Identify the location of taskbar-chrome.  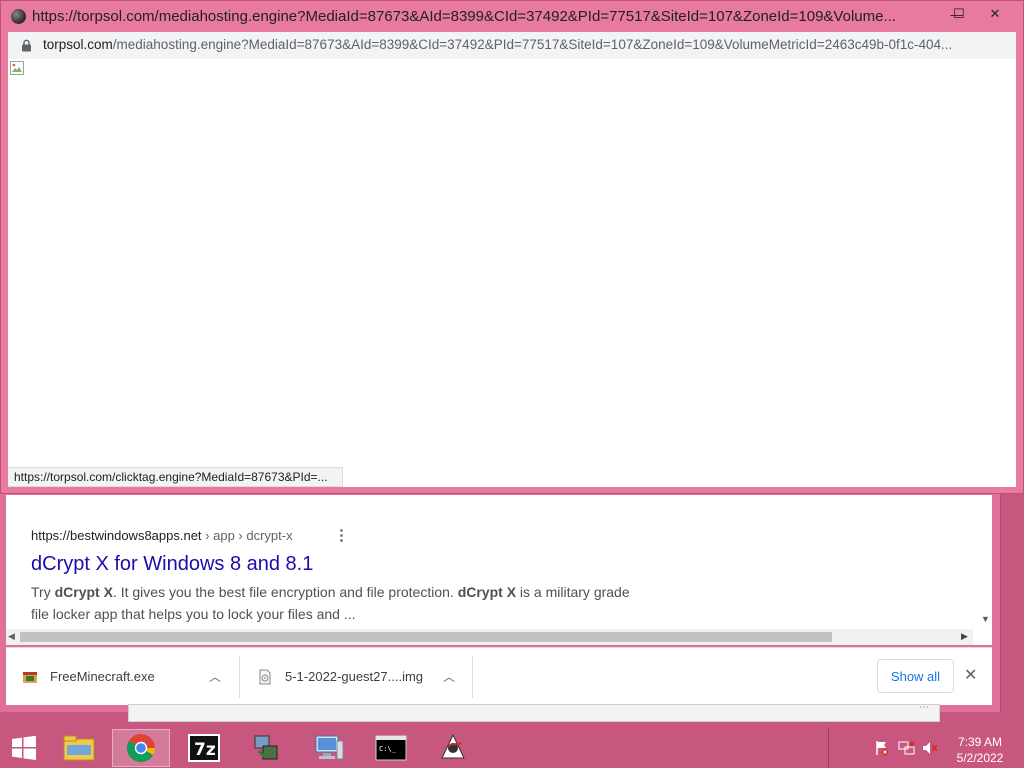
(141, 748).